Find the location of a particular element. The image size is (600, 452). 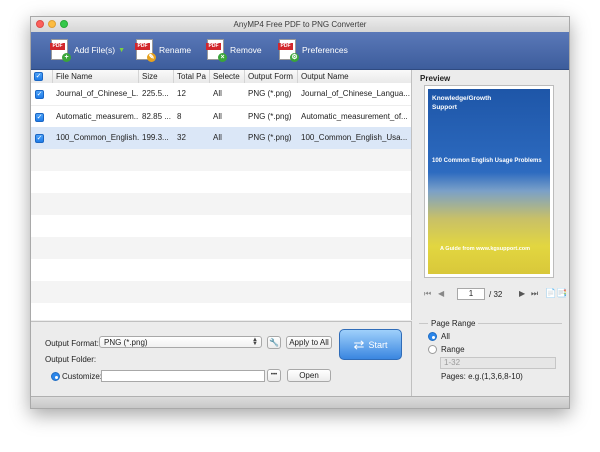

settings-wrench-button: 🔧 is located at coordinates (274, 342).